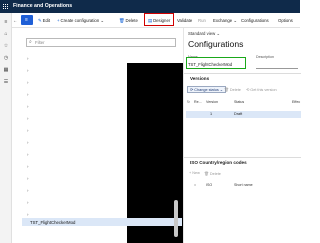  What do you see at coordinates (202, 20) in the screenshot?
I see `run-button: Run` at bounding box center [202, 20].